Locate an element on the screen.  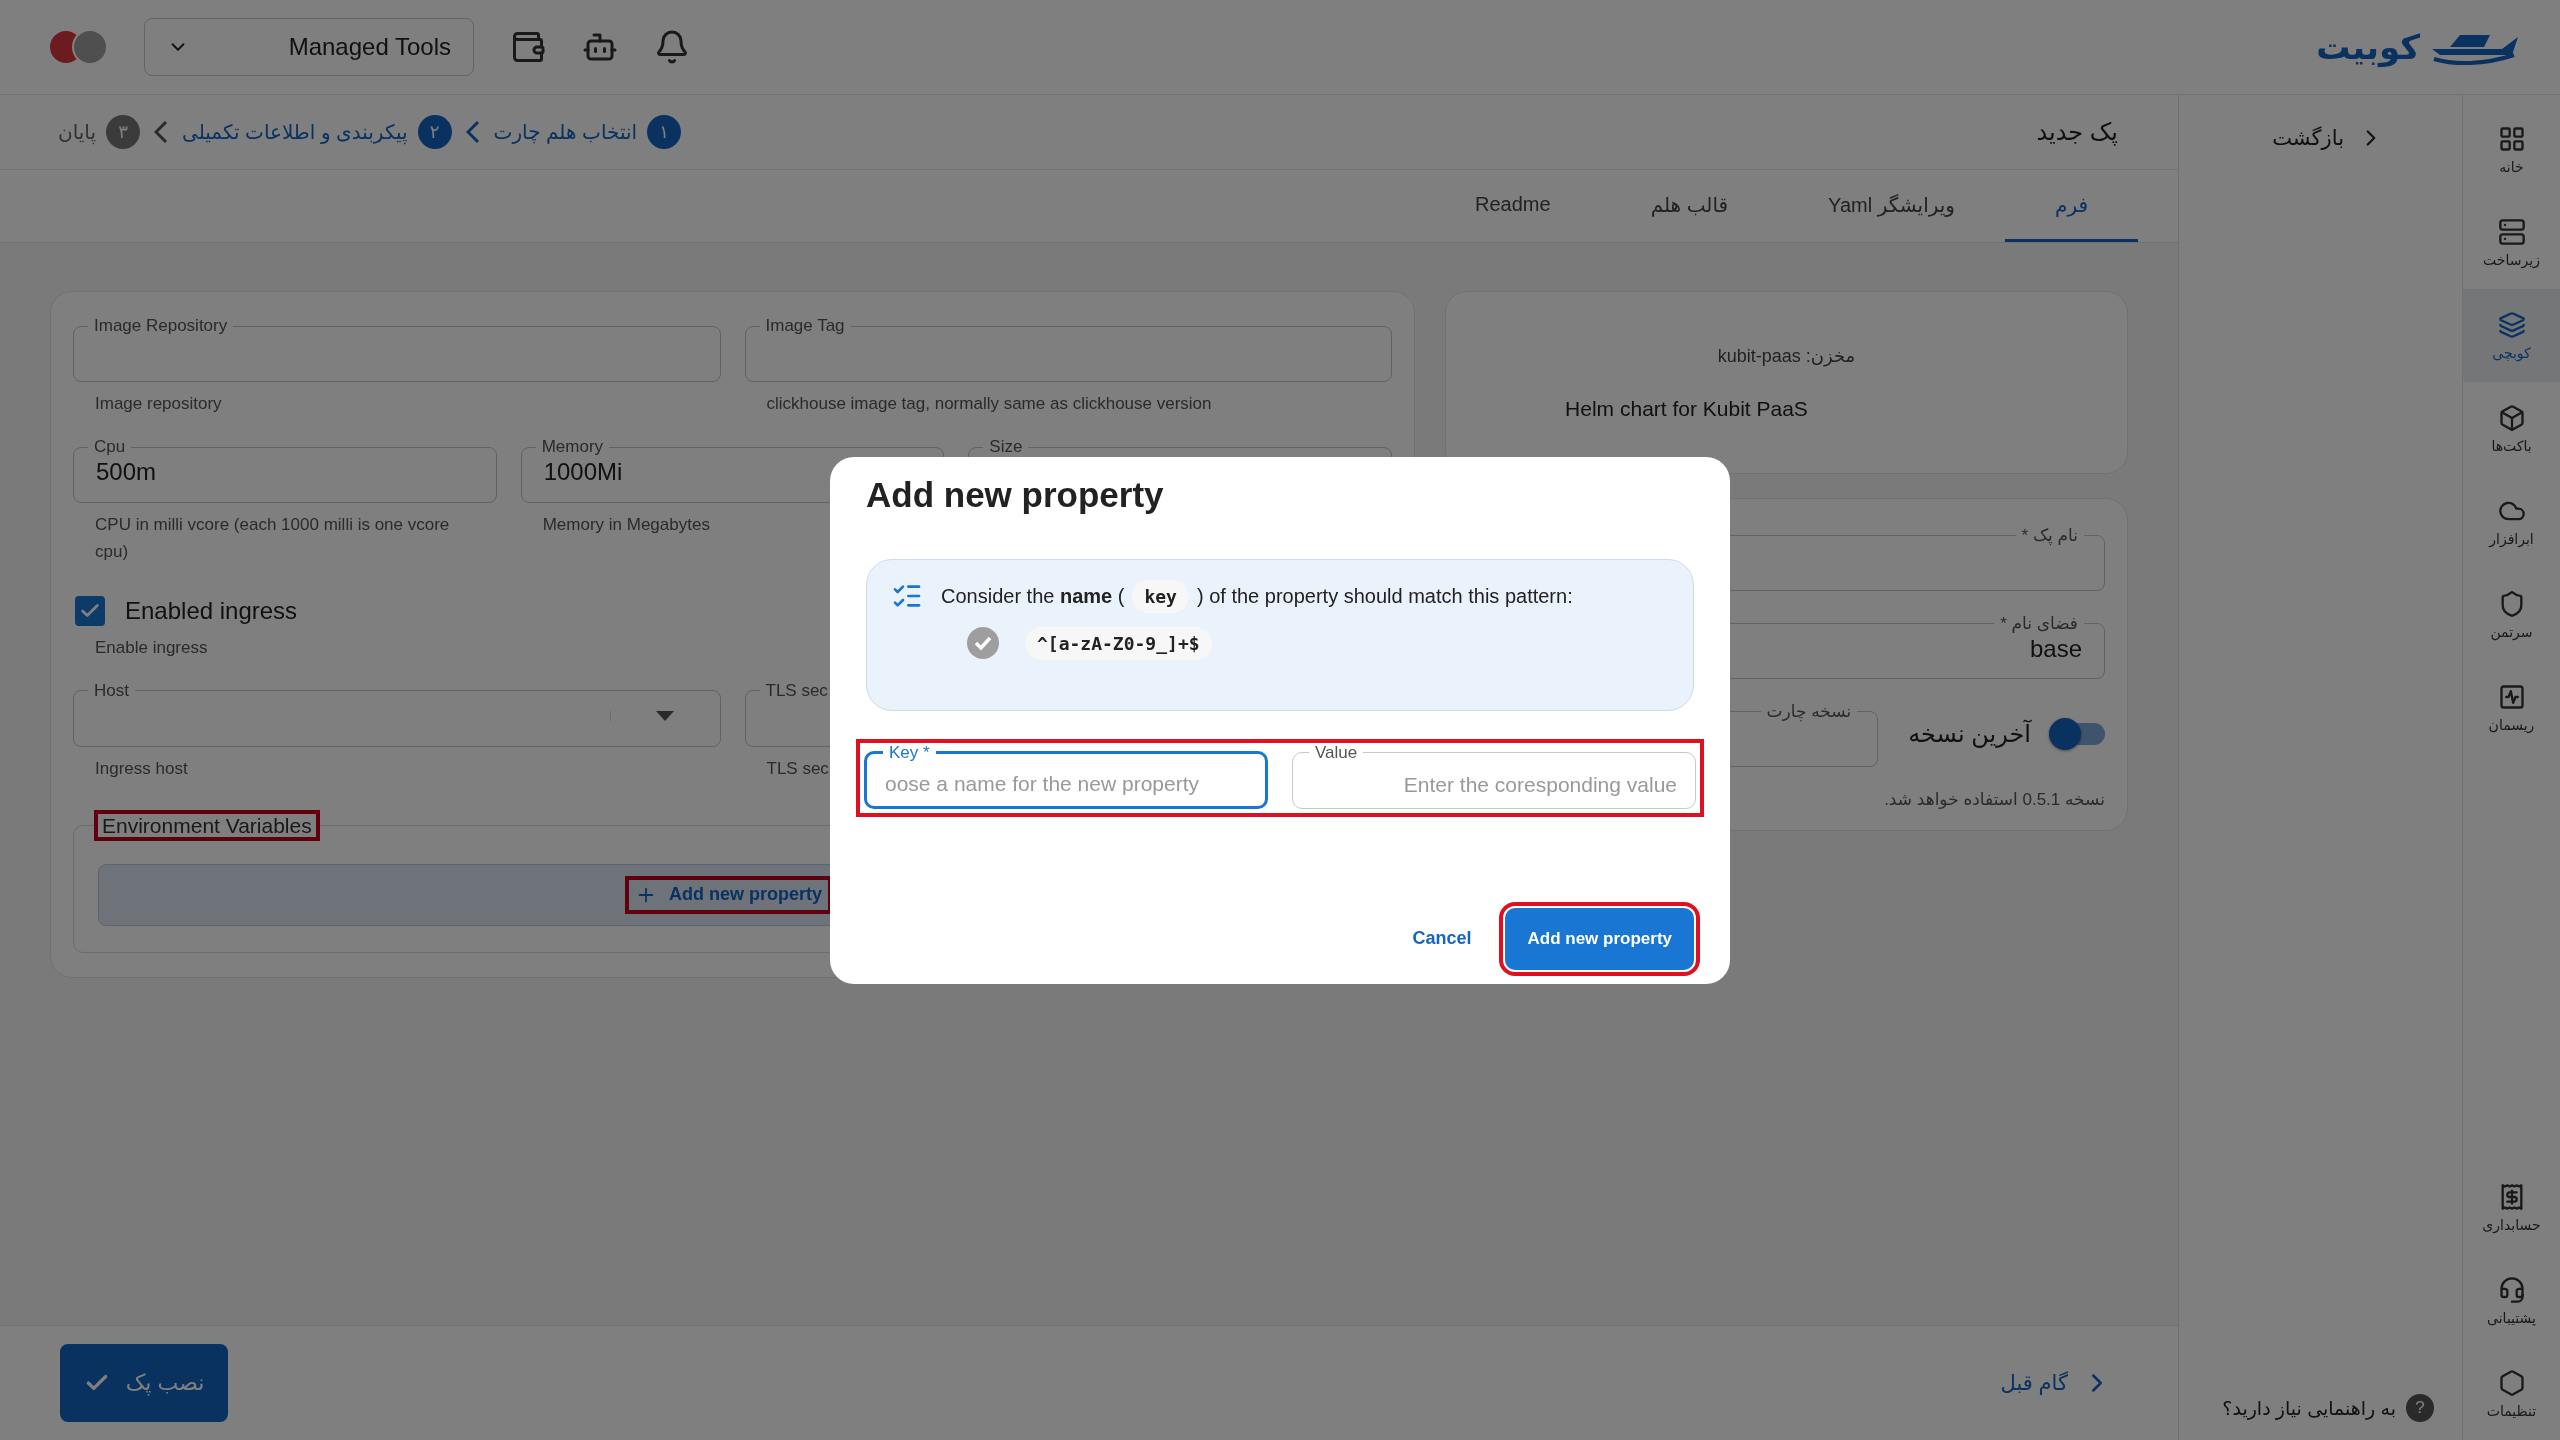
headset-icon is located at coordinates (2511, 1289).